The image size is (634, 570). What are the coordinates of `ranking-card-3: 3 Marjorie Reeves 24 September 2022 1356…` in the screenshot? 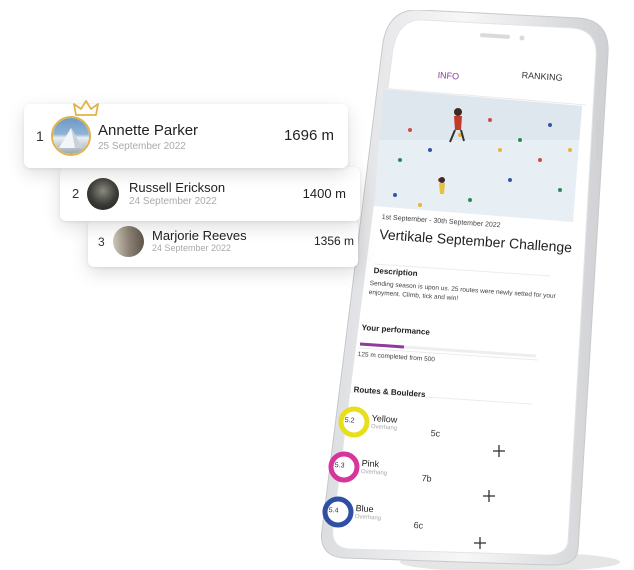 It's located at (223, 243).